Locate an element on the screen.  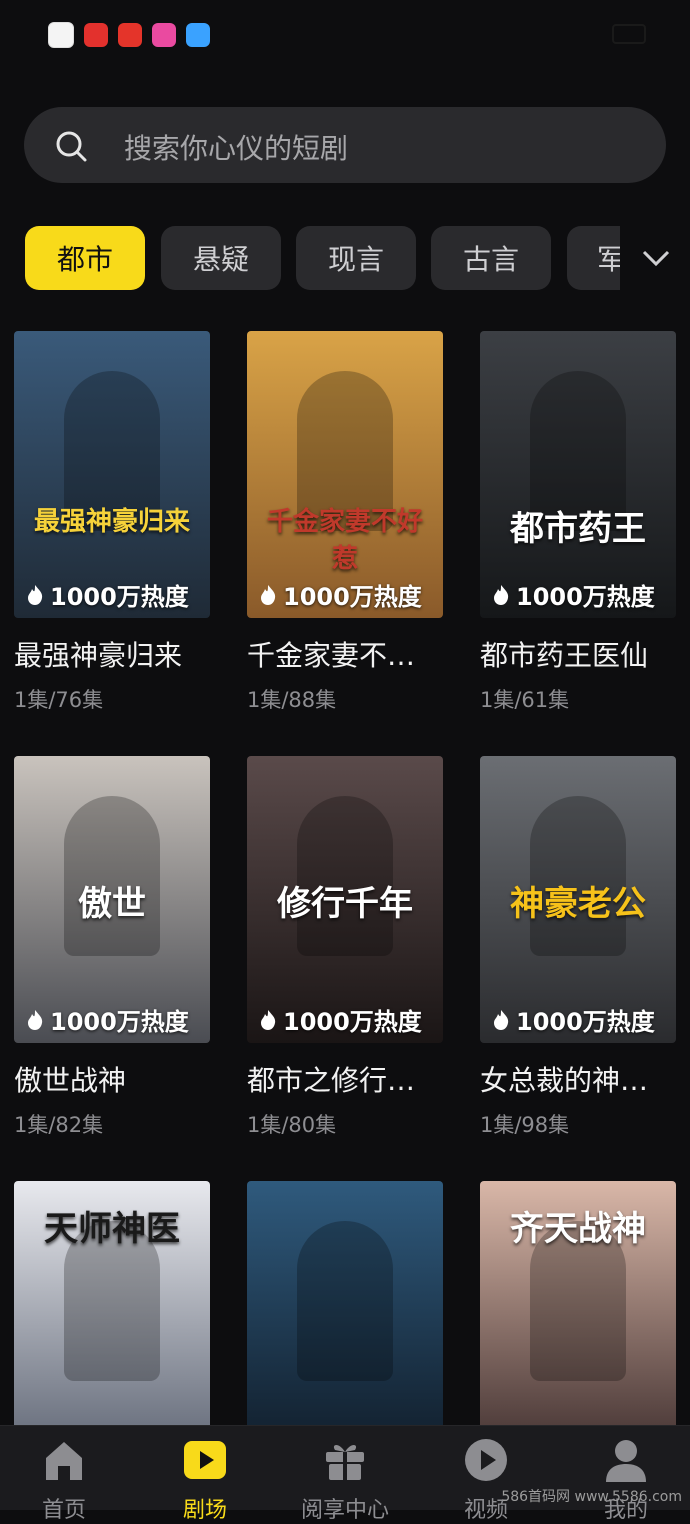
poster-title: 神豪老公 is located at coordinates (578, 904).